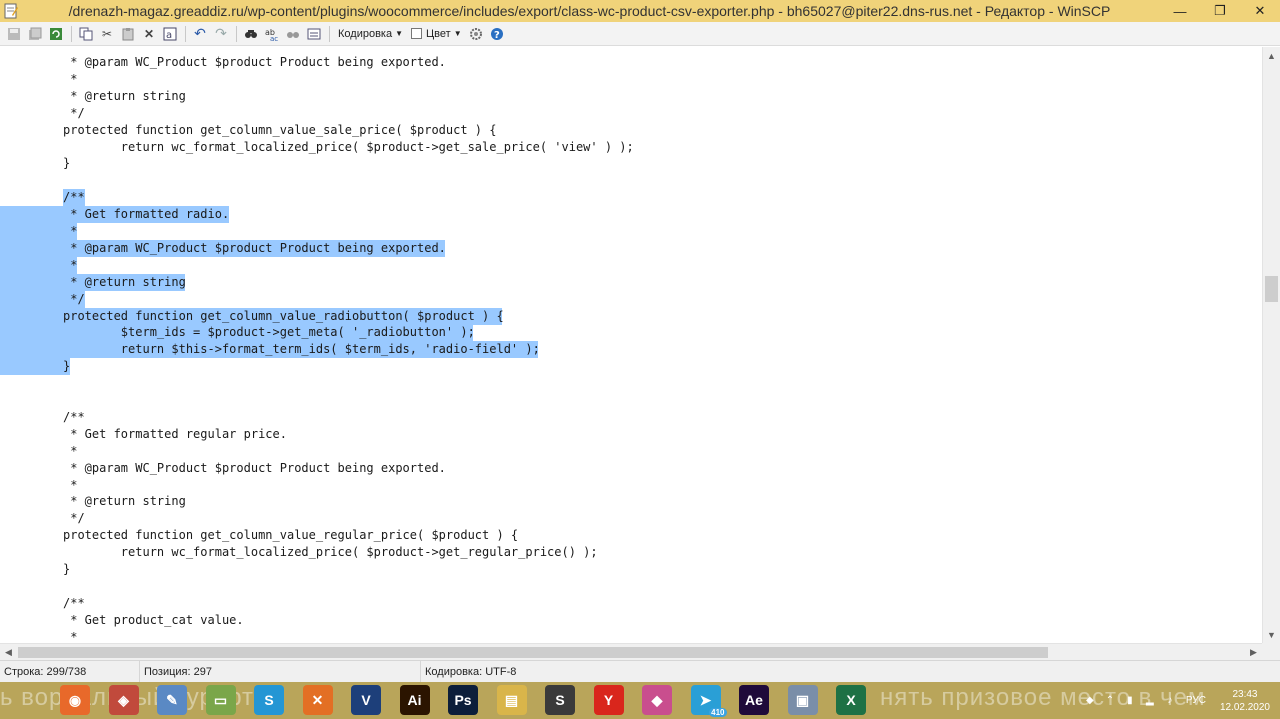 This screenshot has height=719, width=1280. Describe the element at coordinates (1220, 11) in the screenshot. I see `restore-button: ❐` at that location.